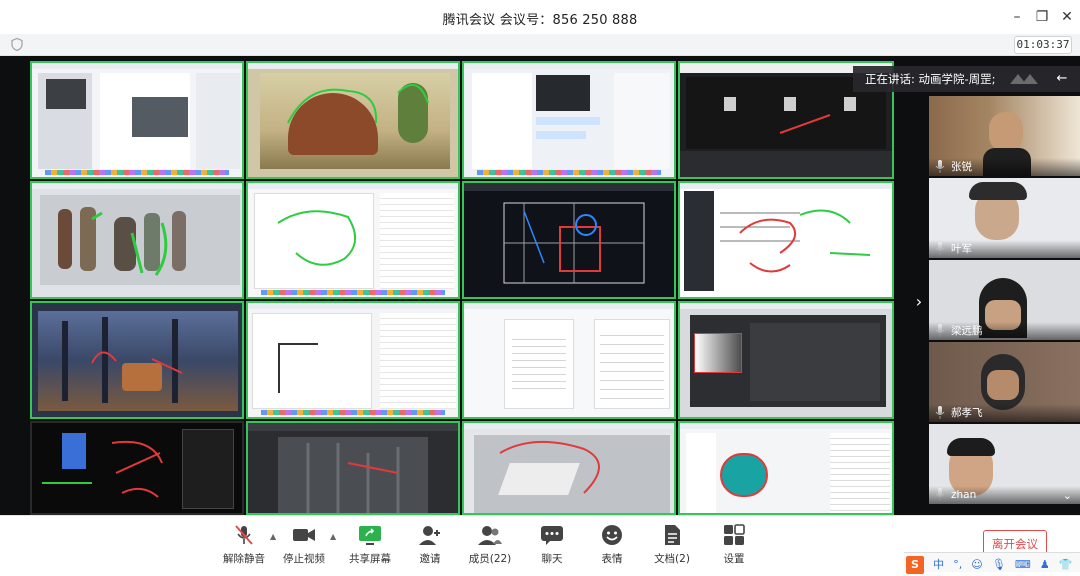 The height and width of the screenshot is (576, 1080). What do you see at coordinates (976, 565) in the screenshot?
I see `ime-emoji-icon: ☺` at bounding box center [976, 565].